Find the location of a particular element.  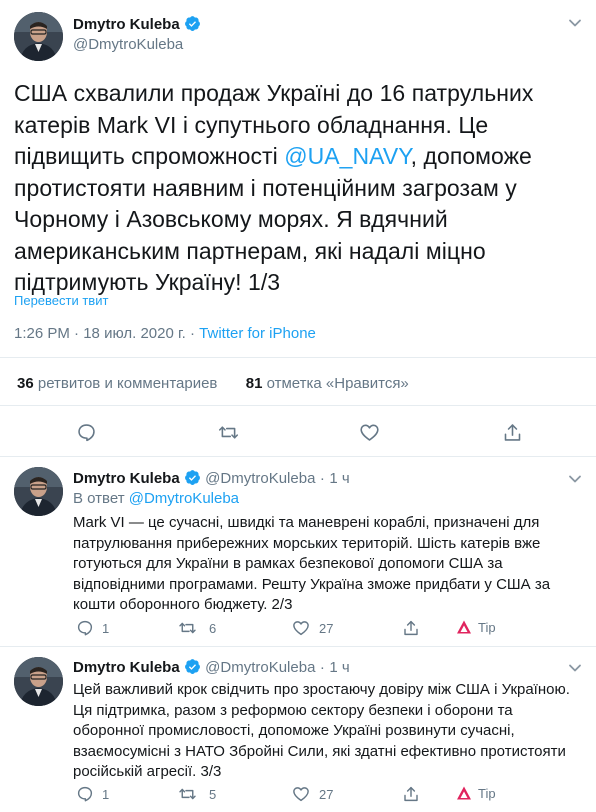

reply-to-label: В ответ is located at coordinates (99, 498).